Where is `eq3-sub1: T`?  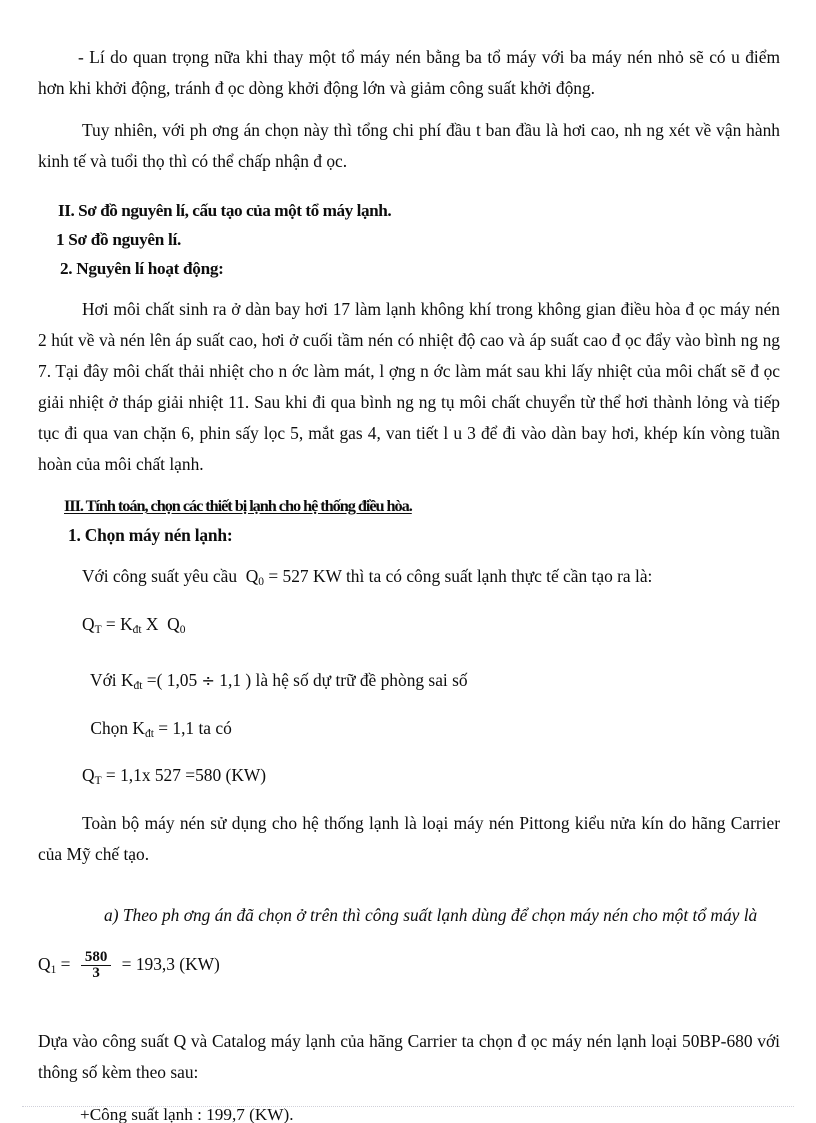 eq3-sub1: T is located at coordinates (98, 781).